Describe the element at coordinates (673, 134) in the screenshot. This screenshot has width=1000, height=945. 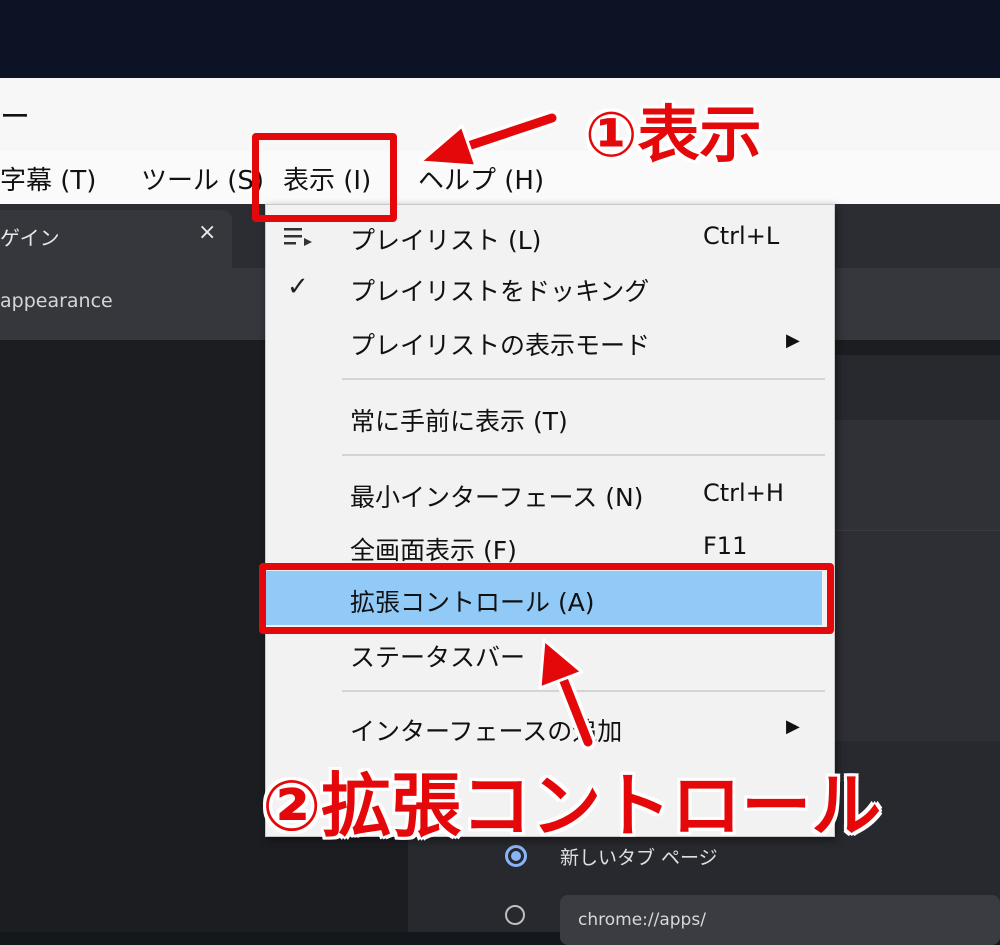
I see `annotation-label-view: ①表示` at that location.